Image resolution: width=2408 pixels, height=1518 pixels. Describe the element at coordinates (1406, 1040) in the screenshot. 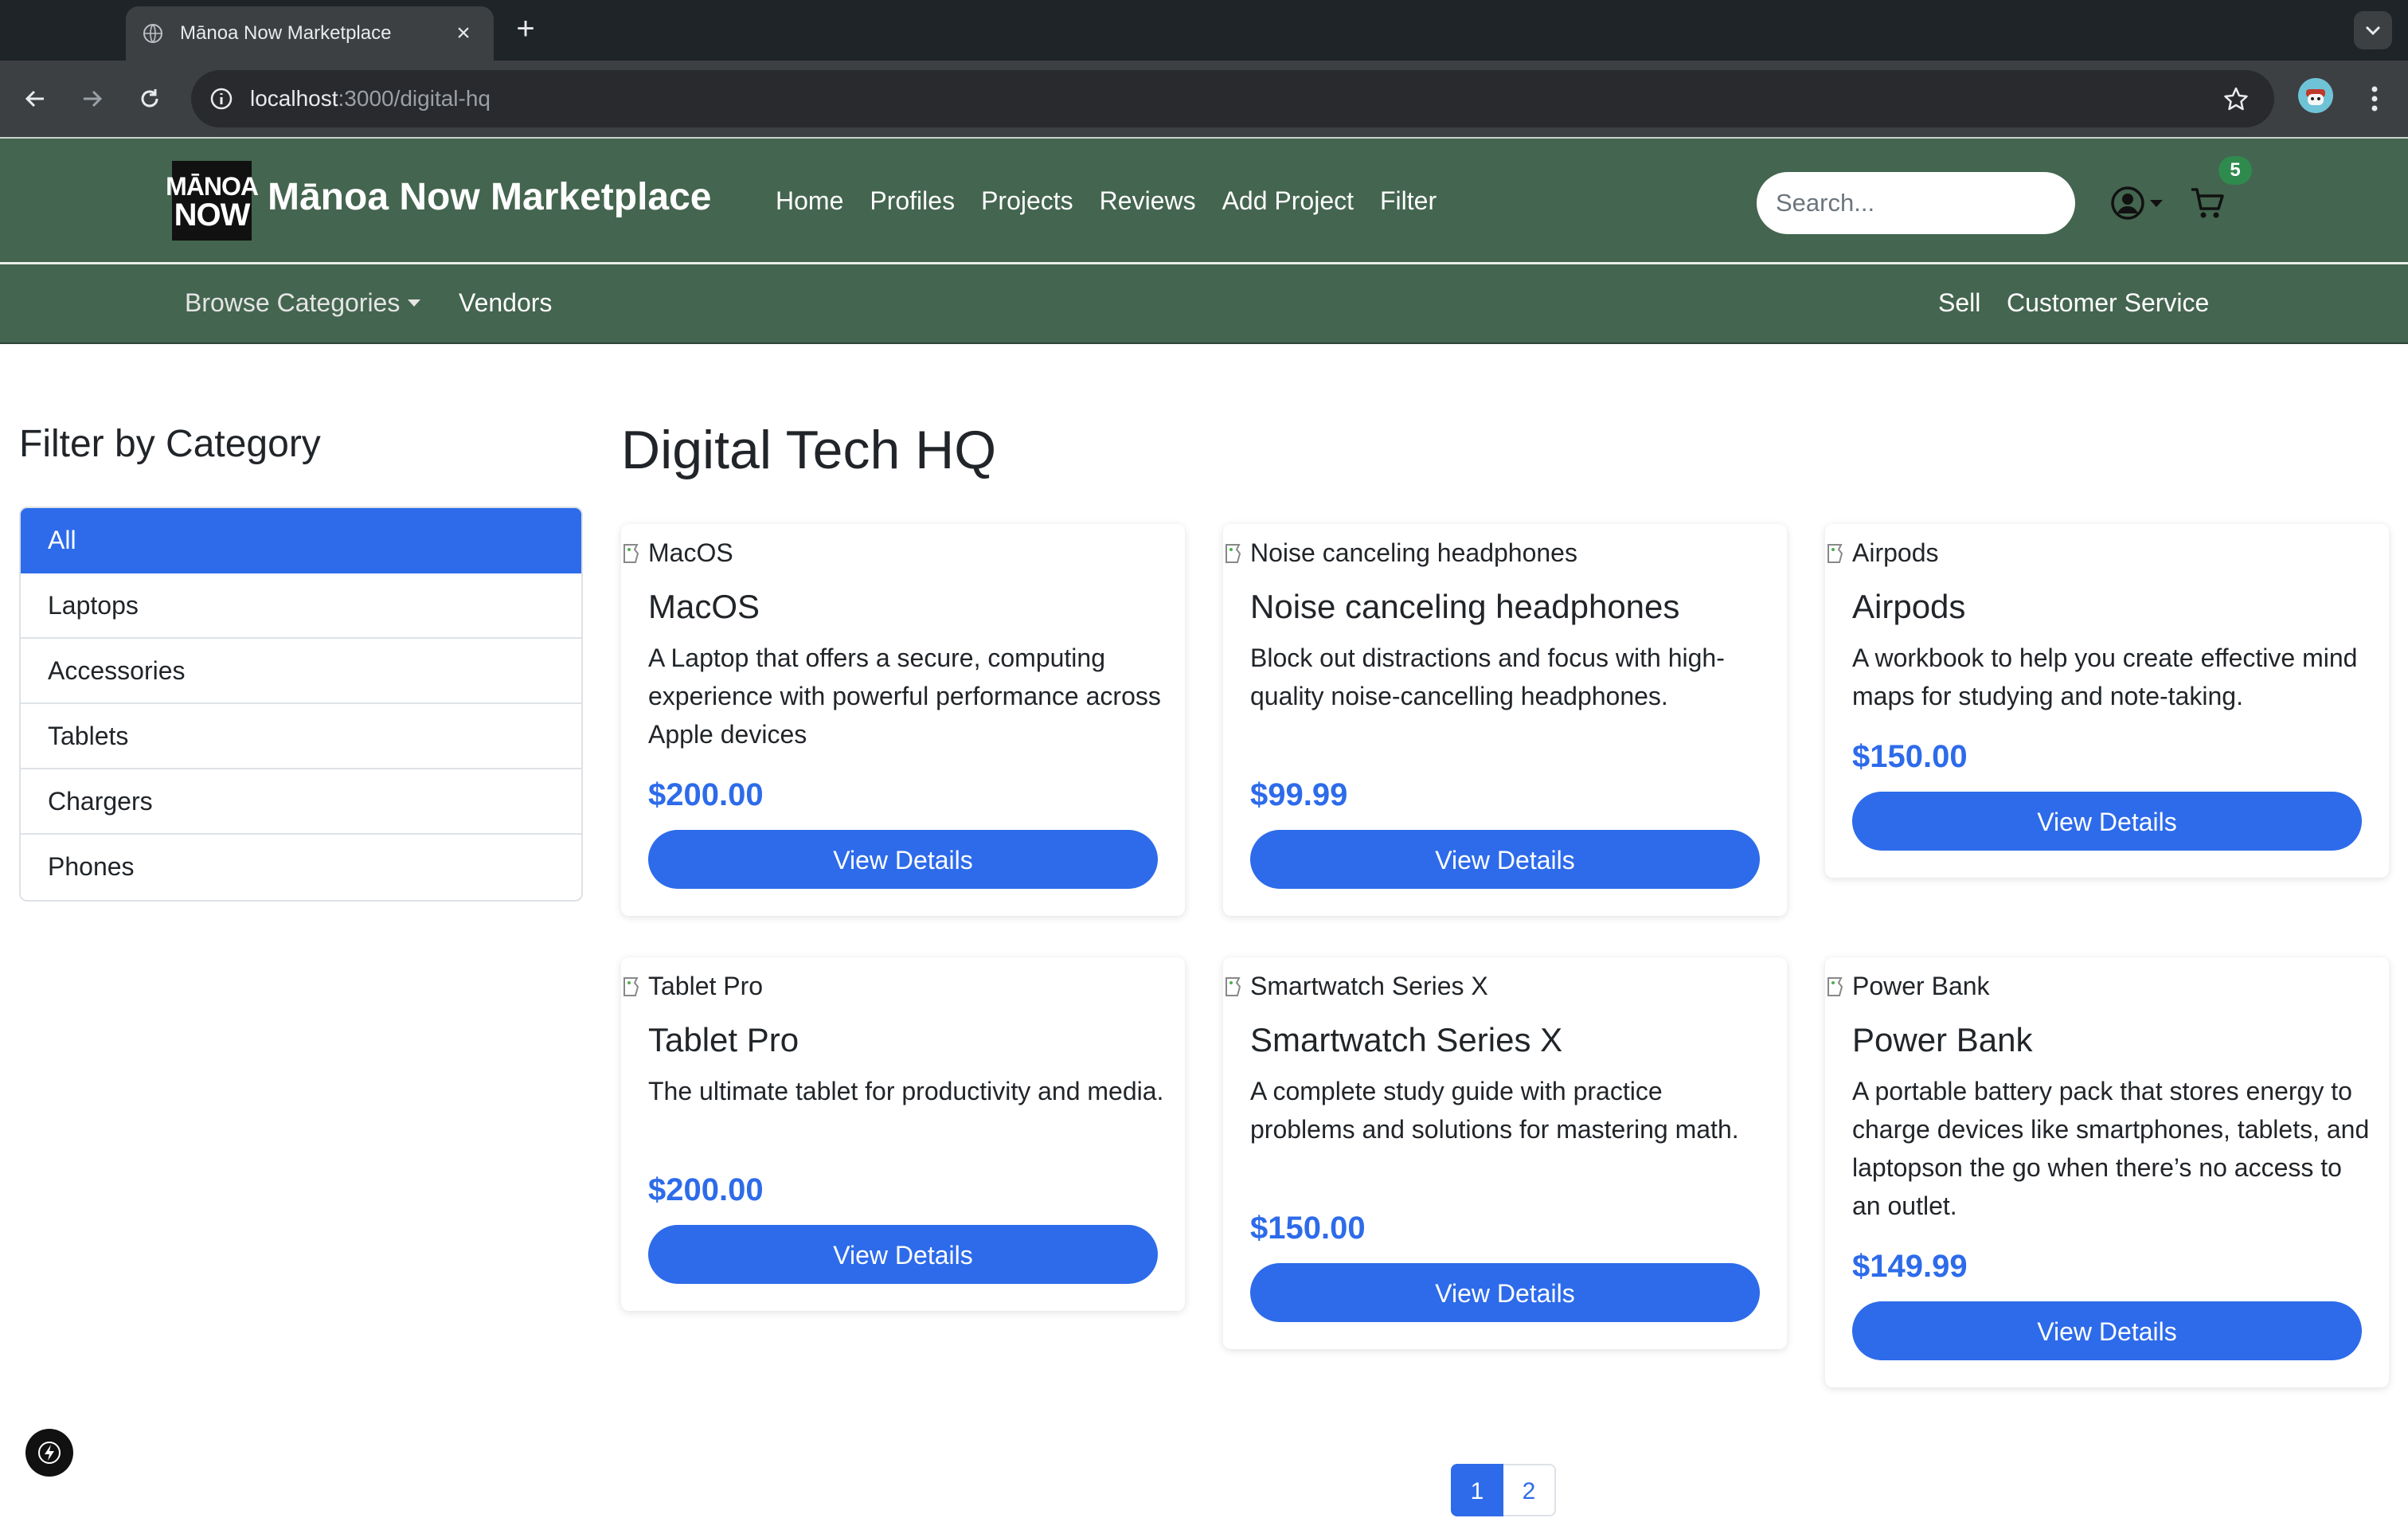

I see `product-title: Smartwatch Series X` at that location.